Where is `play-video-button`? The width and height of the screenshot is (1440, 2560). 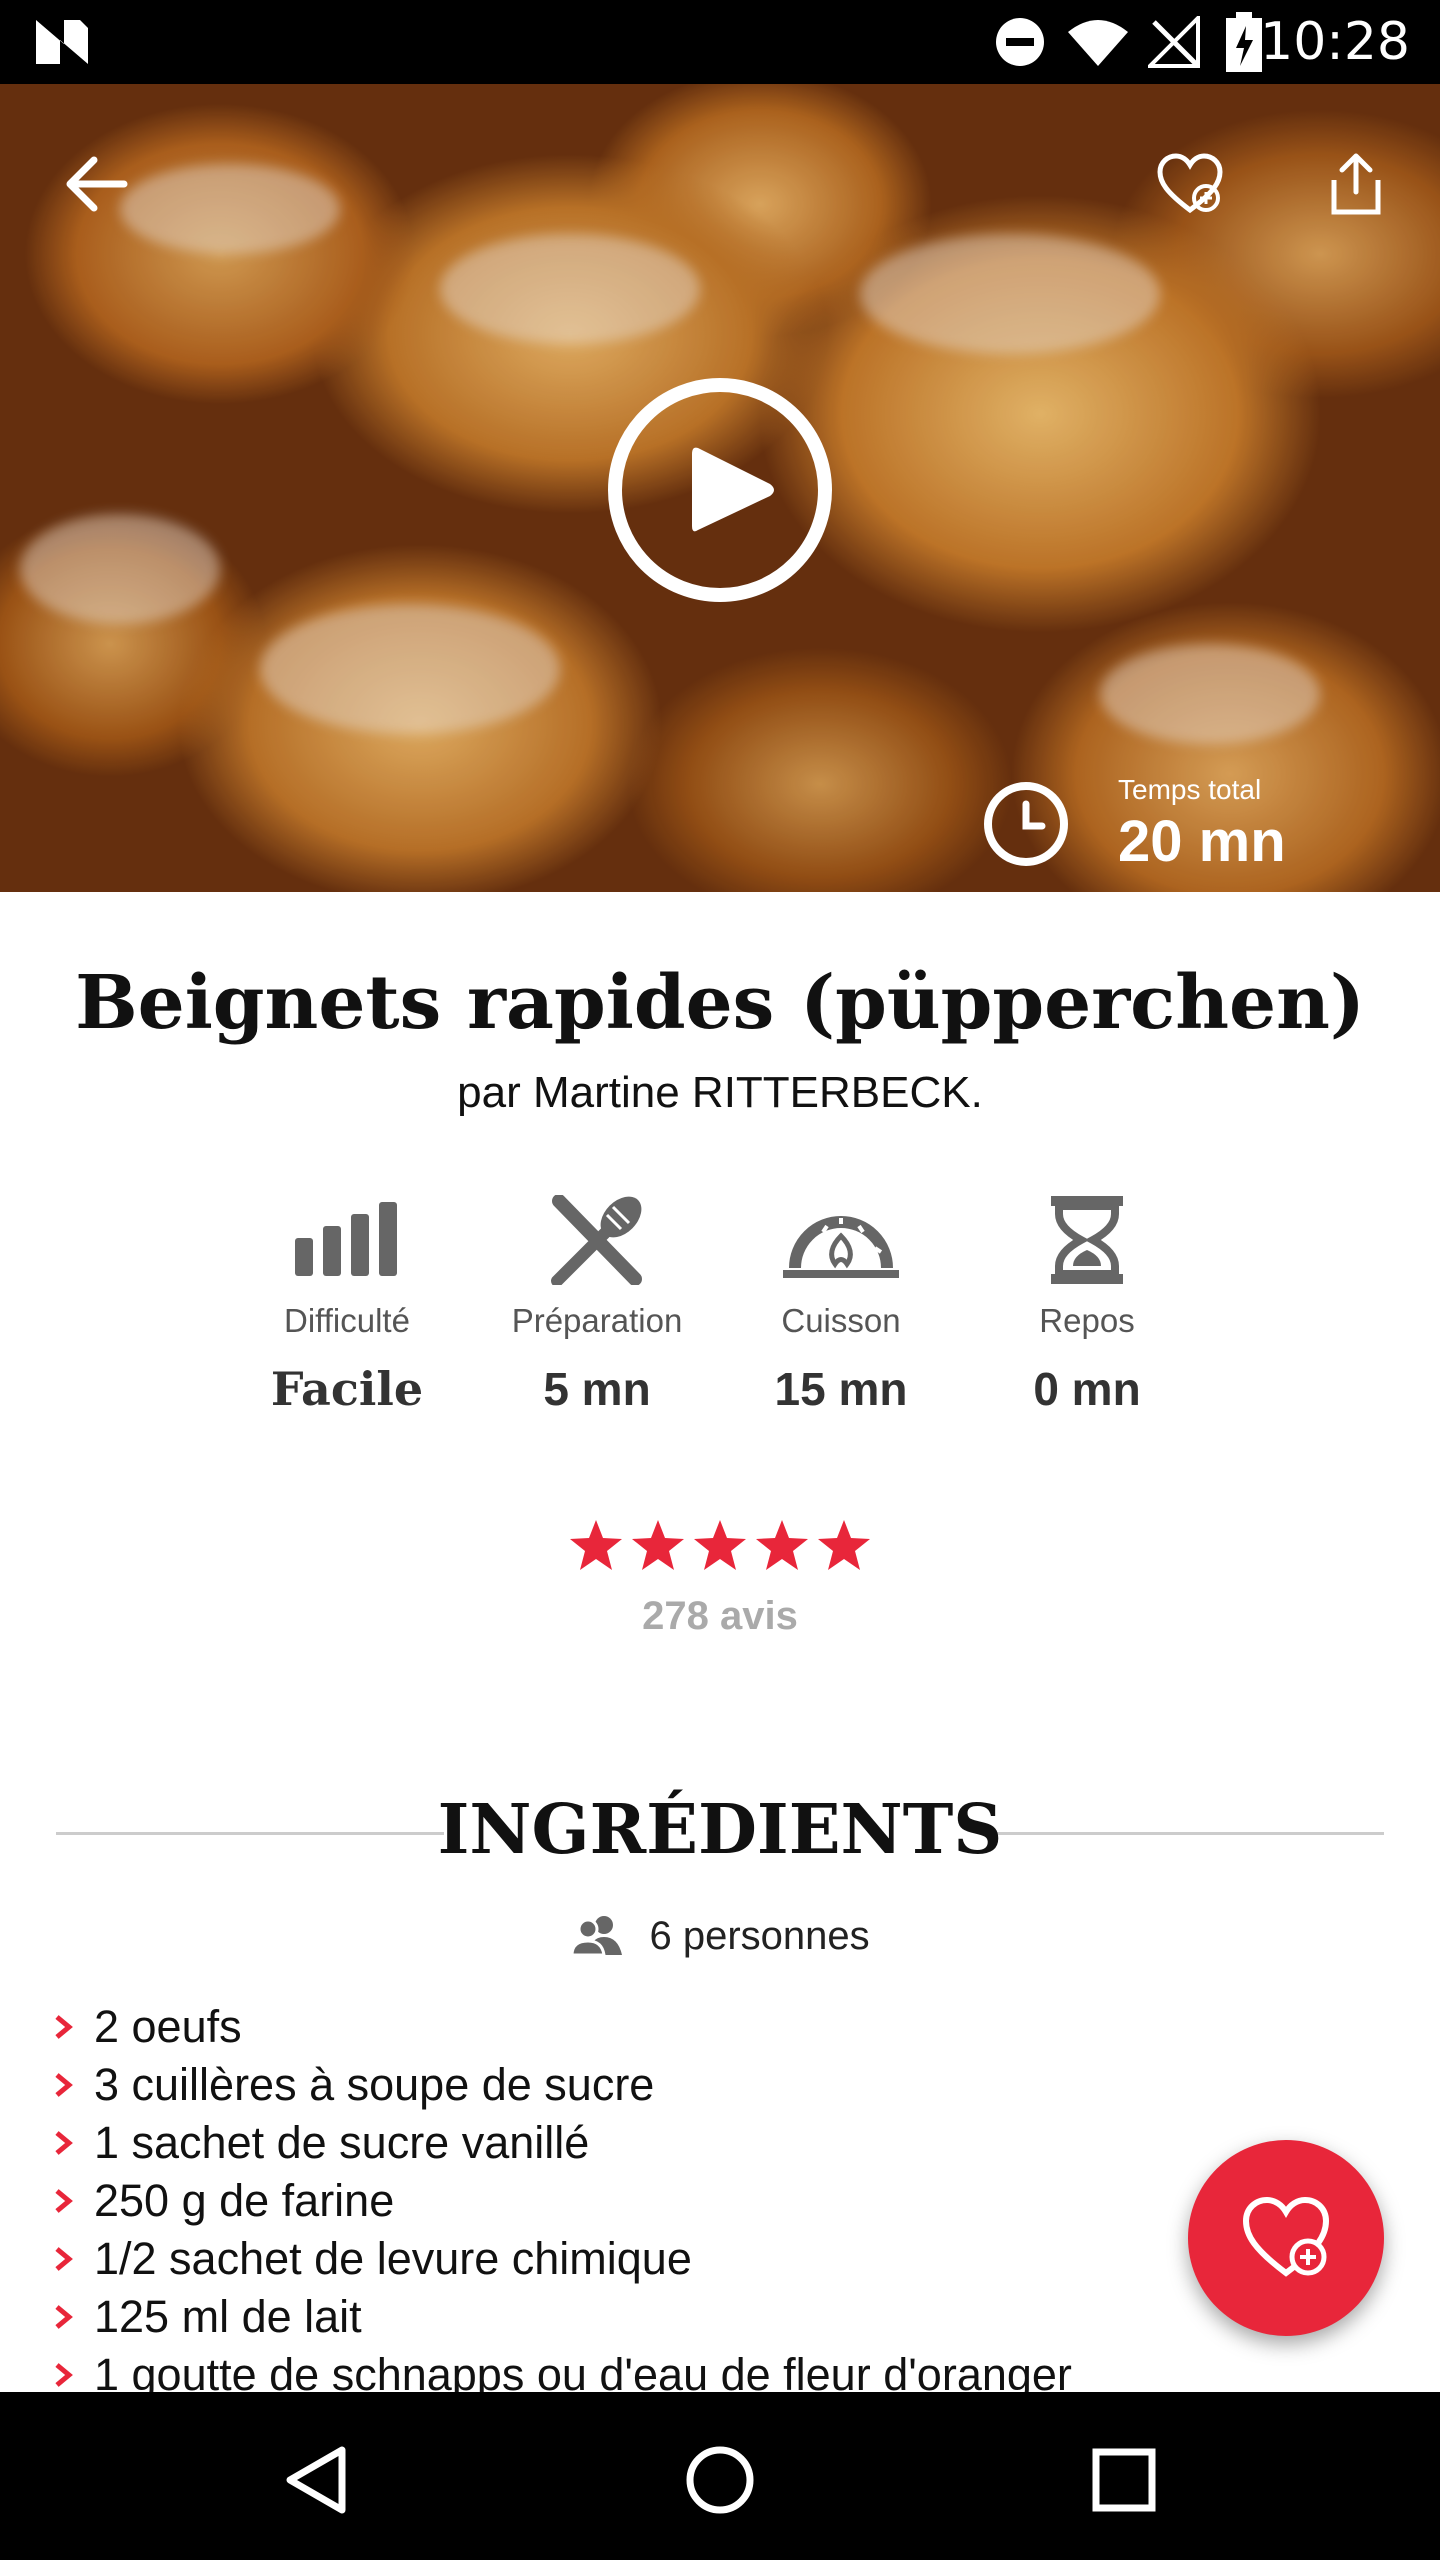 play-video-button is located at coordinates (720, 490).